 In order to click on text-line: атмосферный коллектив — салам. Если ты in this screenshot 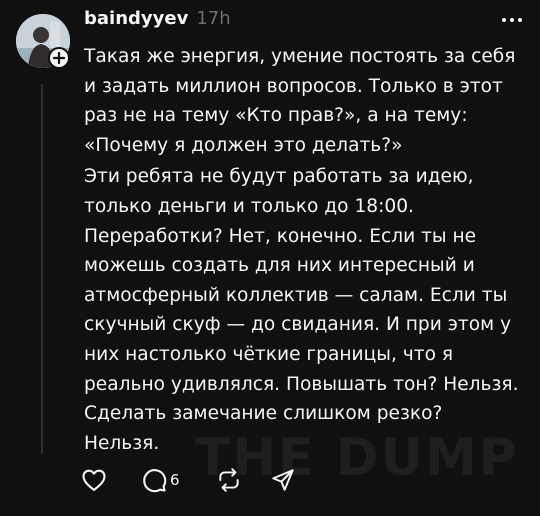, I will do `click(296, 295)`.